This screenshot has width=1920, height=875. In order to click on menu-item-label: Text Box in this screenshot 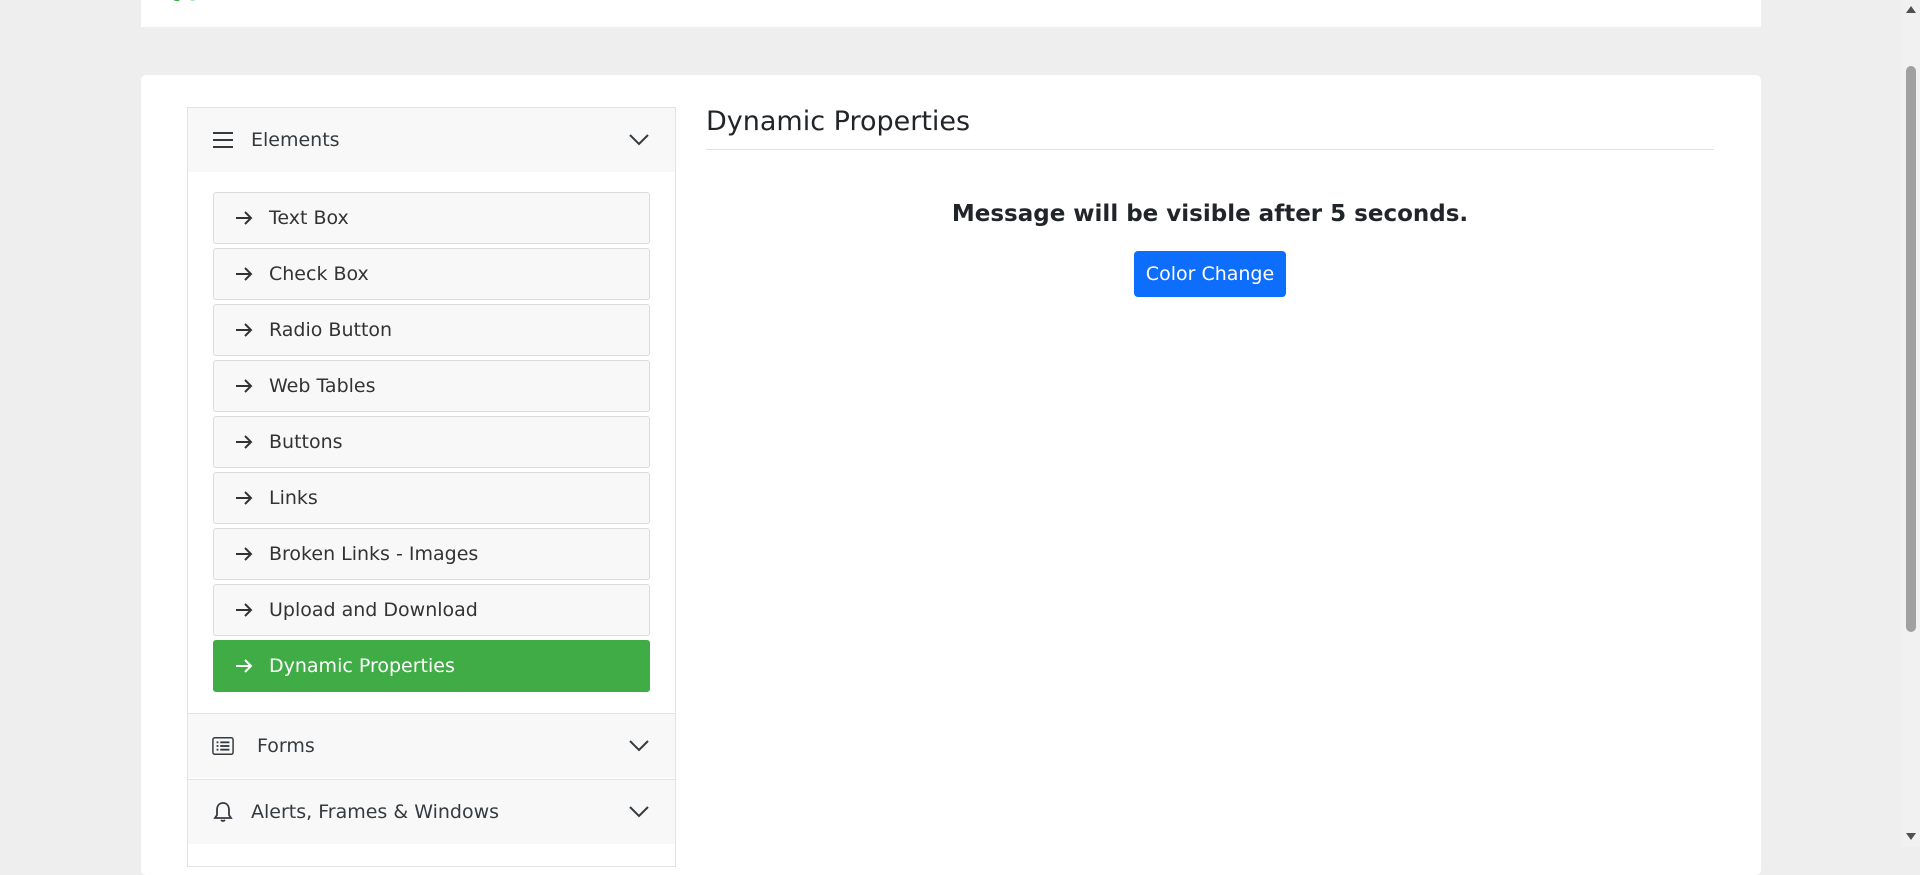, I will do `click(309, 218)`.